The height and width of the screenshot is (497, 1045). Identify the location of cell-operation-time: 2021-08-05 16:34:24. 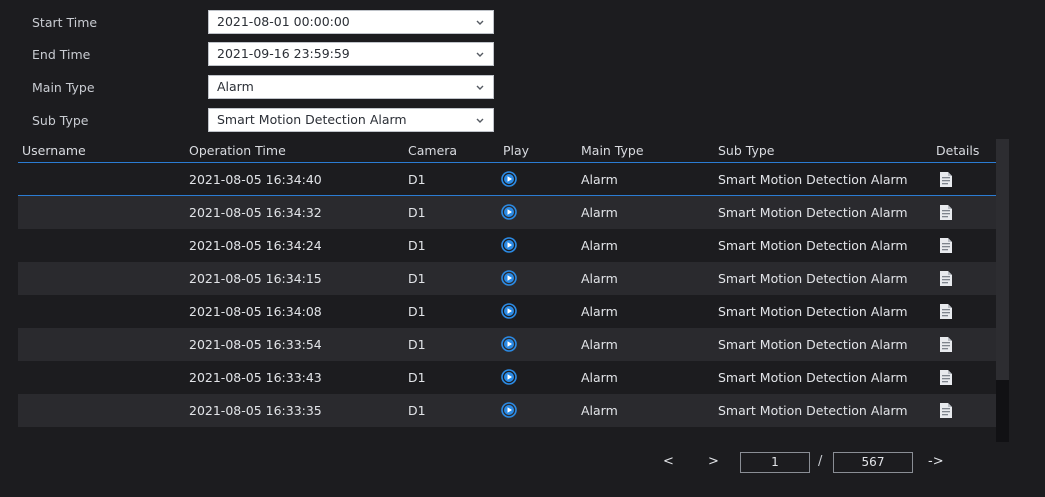
(255, 245).